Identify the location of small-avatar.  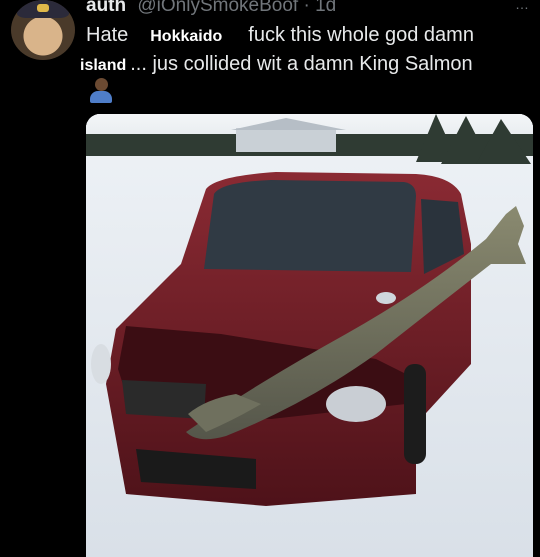
(101, 91).